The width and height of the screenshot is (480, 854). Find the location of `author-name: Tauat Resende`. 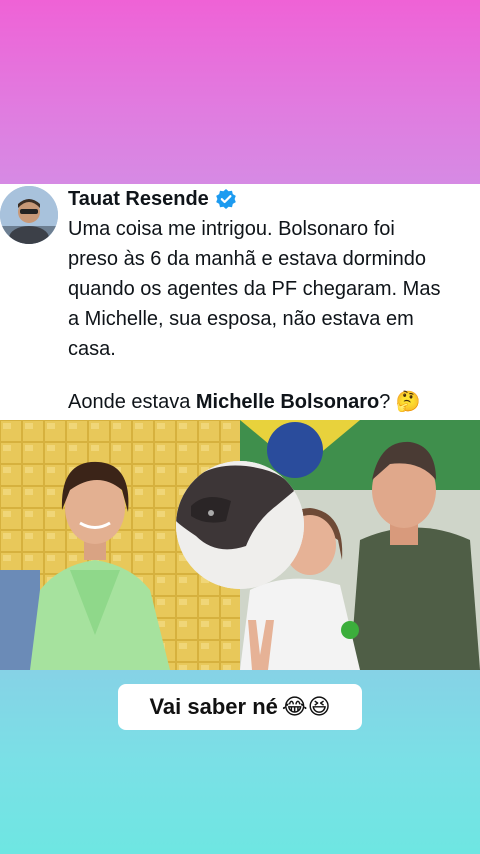

author-name: Tauat Resende is located at coordinates (138, 199).